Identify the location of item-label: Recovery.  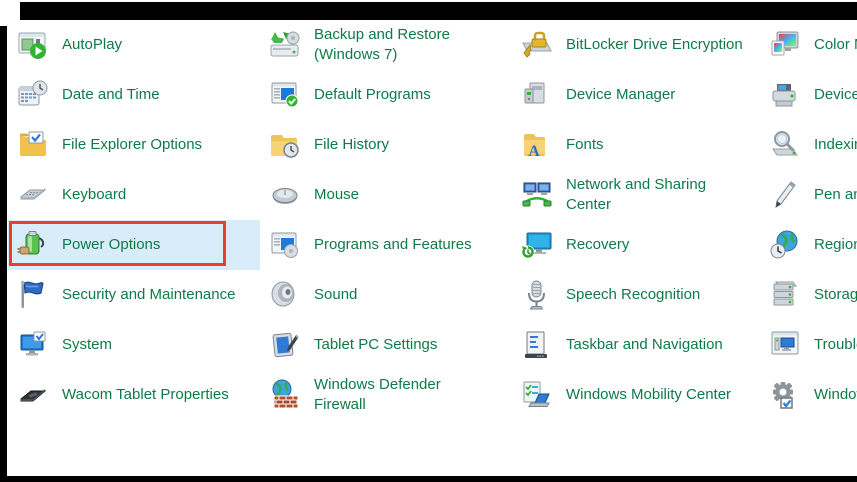
(598, 244).